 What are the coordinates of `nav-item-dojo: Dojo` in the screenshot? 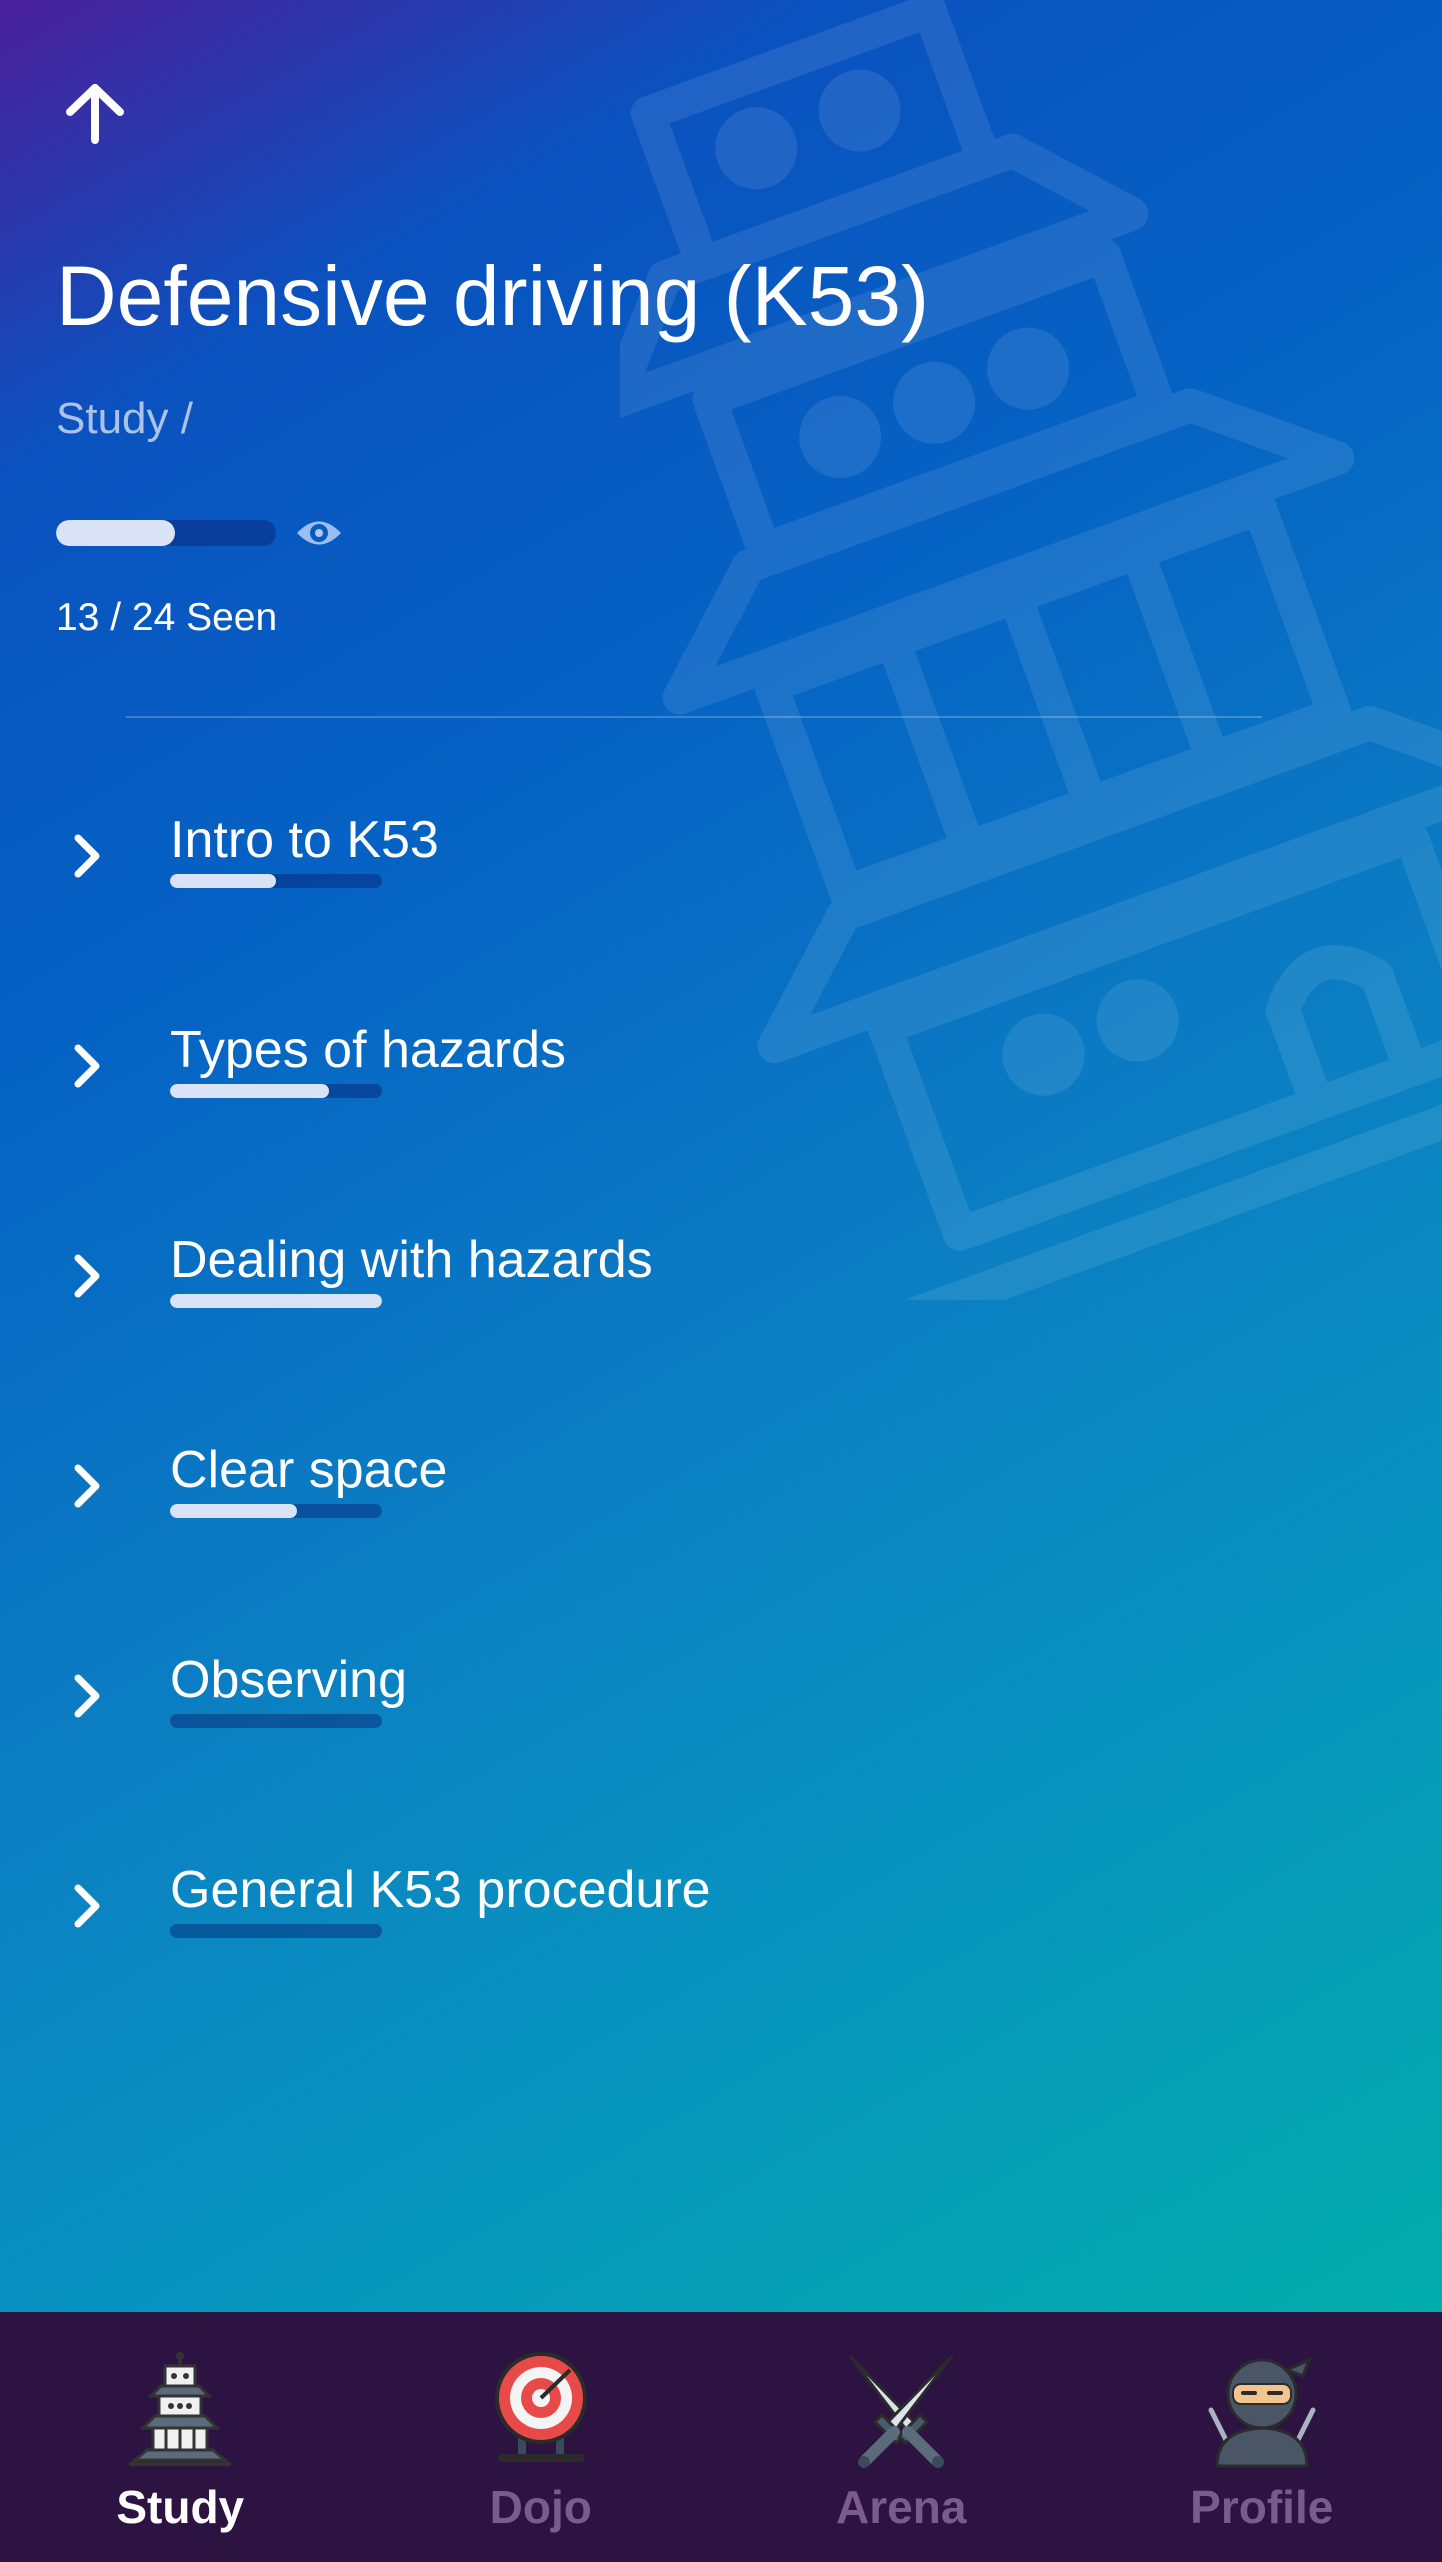 It's located at (541, 2437).